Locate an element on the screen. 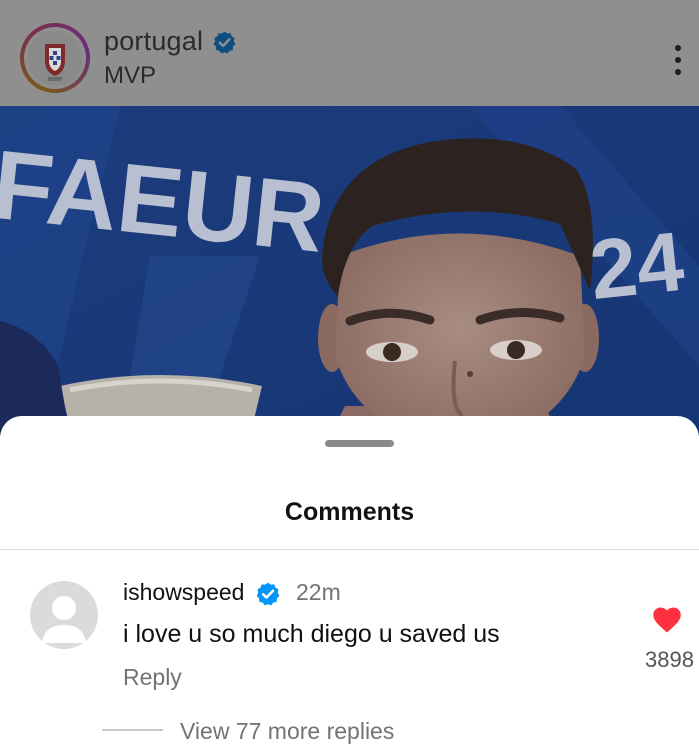  sheet-drag-handle is located at coordinates (359, 443).